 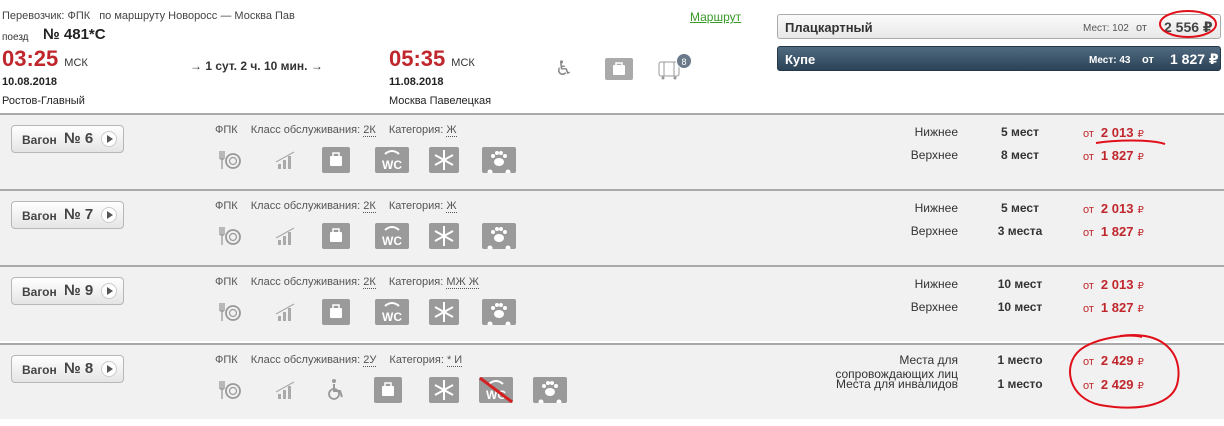 What do you see at coordinates (999, 58) in the screenshot?
I see `class-option-kupe: Купе Мест: 43 от 1 827 ₽` at bounding box center [999, 58].